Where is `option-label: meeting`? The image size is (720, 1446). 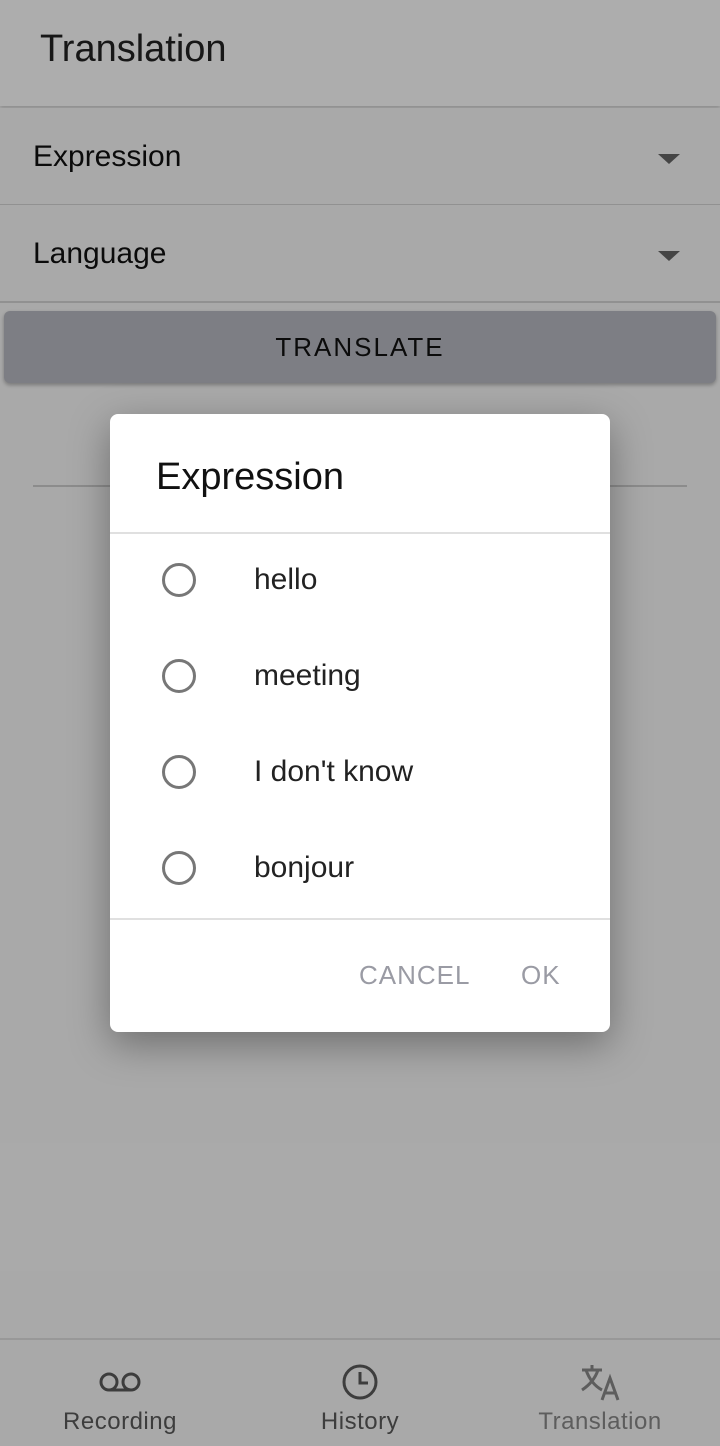 option-label: meeting is located at coordinates (307, 675).